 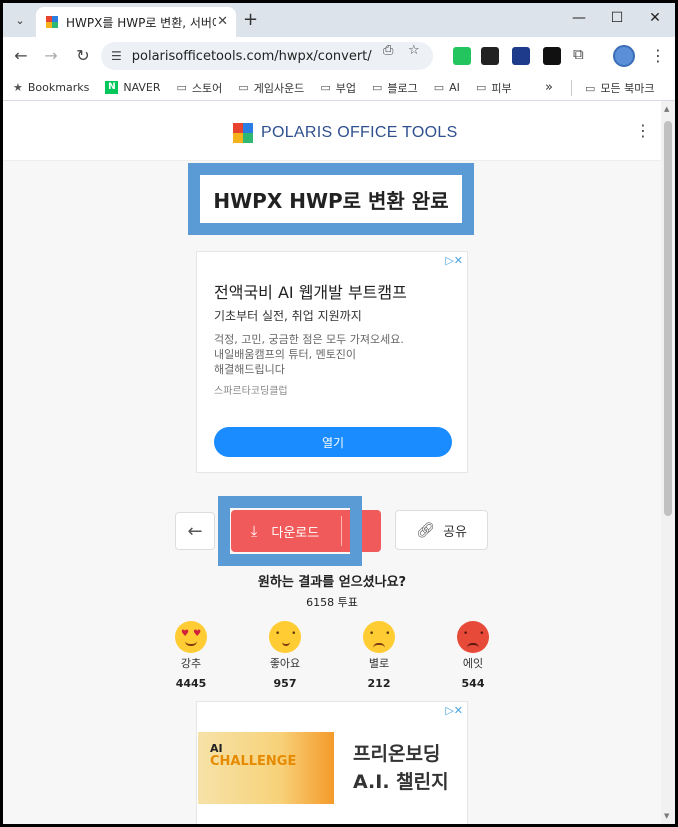 What do you see at coordinates (51, 55) in the screenshot?
I see `forward-arrow-icon: →` at bounding box center [51, 55].